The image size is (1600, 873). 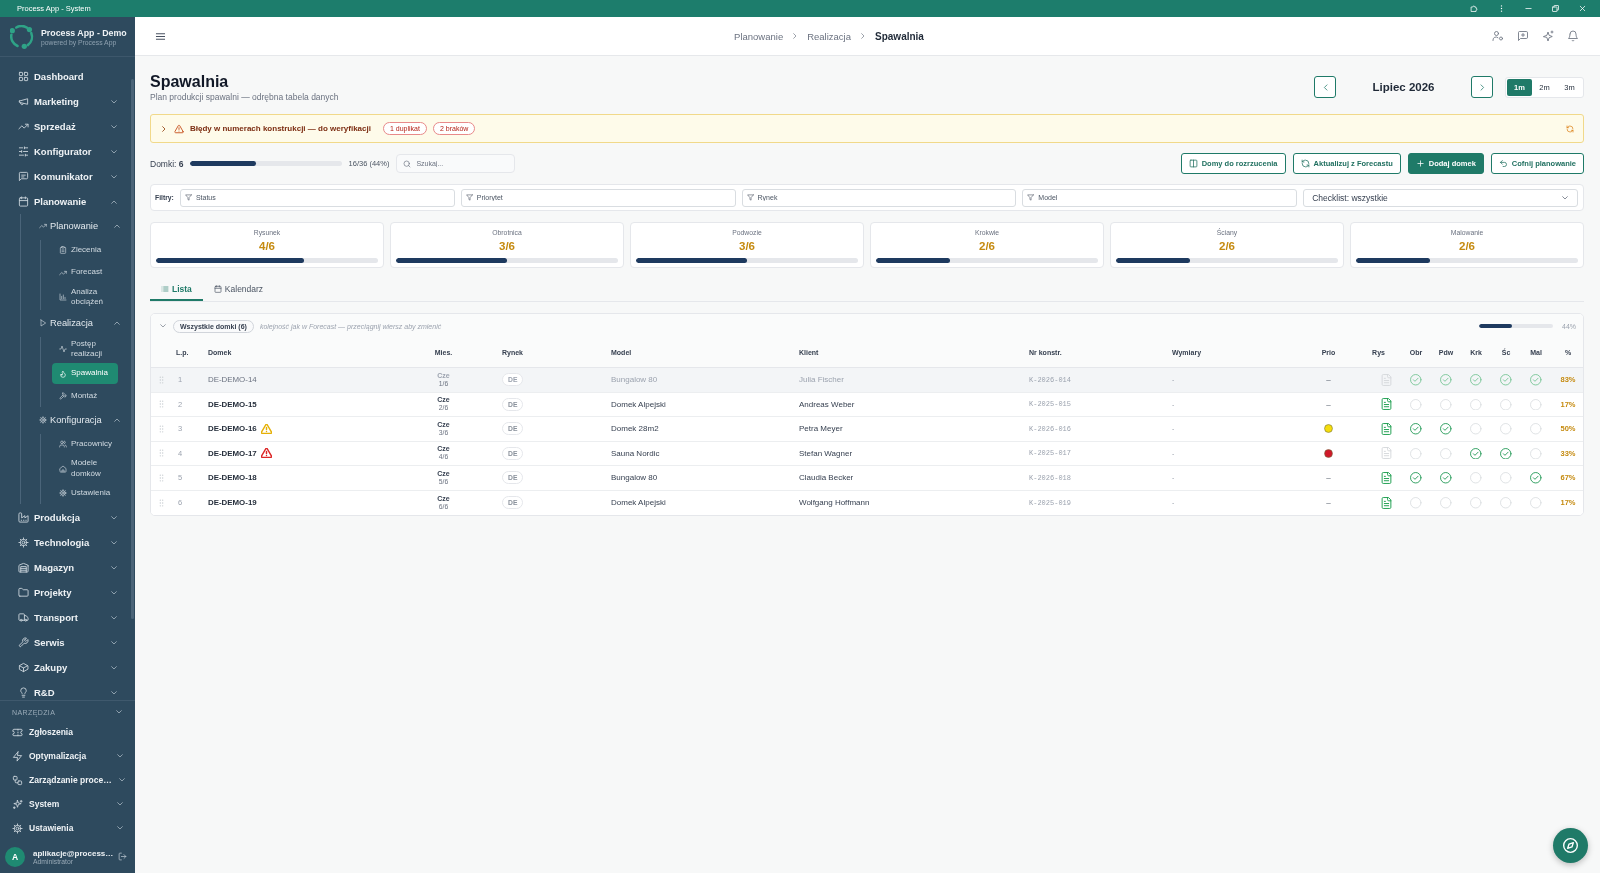 I want to click on breadcrumb-link: Realizacja, so click(x=829, y=36).